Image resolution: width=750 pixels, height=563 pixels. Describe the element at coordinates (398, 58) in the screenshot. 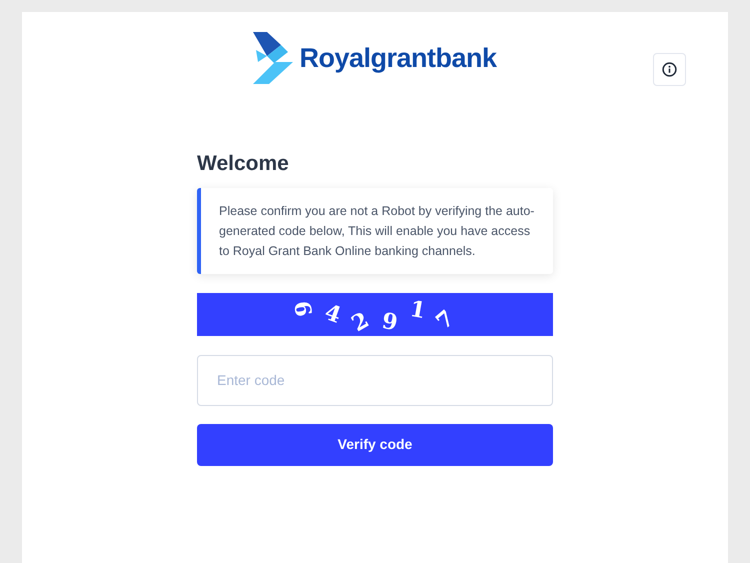

I see `brand-name: Royalgrantbank` at that location.